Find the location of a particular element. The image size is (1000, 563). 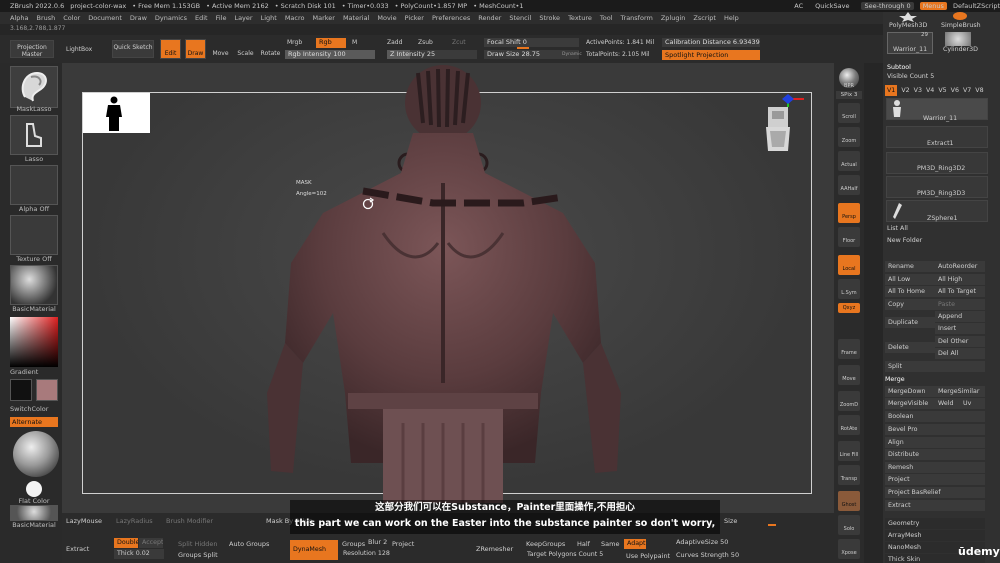

project-basrelief-button: Project BasRelief is located at coordinates (935, 492).